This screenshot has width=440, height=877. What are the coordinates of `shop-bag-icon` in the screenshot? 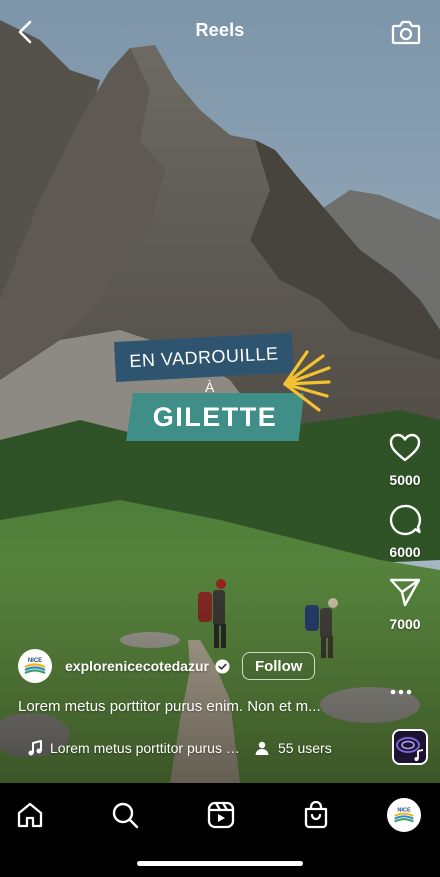 It's located at (316, 815).